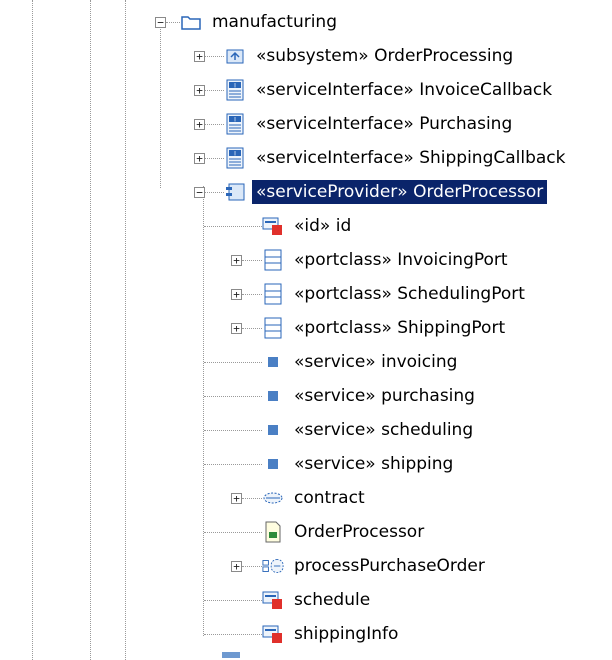  I want to click on subsystem-icon, so click(235, 56).